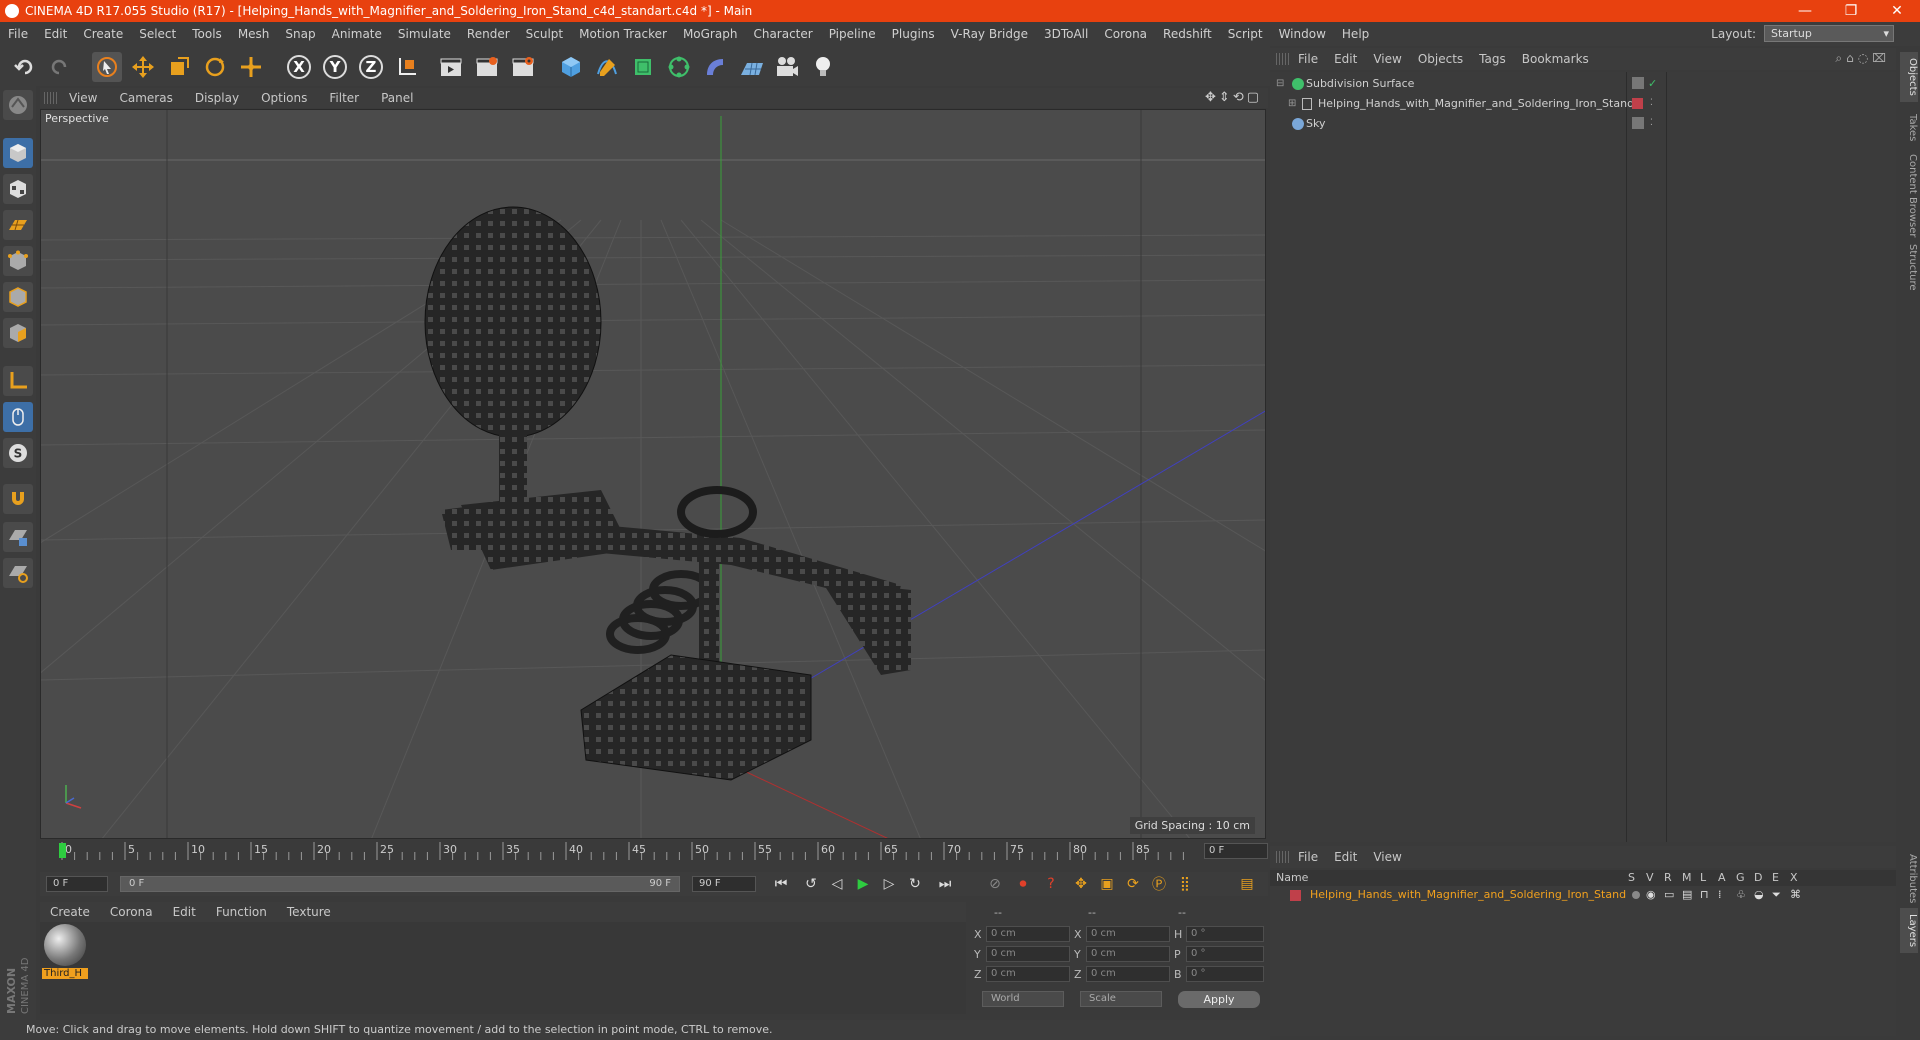 The image size is (1920, 1040). Describe the element at coordinates (1909, 267) in the screenshot. I see `tab-structure: Structure` at that location.